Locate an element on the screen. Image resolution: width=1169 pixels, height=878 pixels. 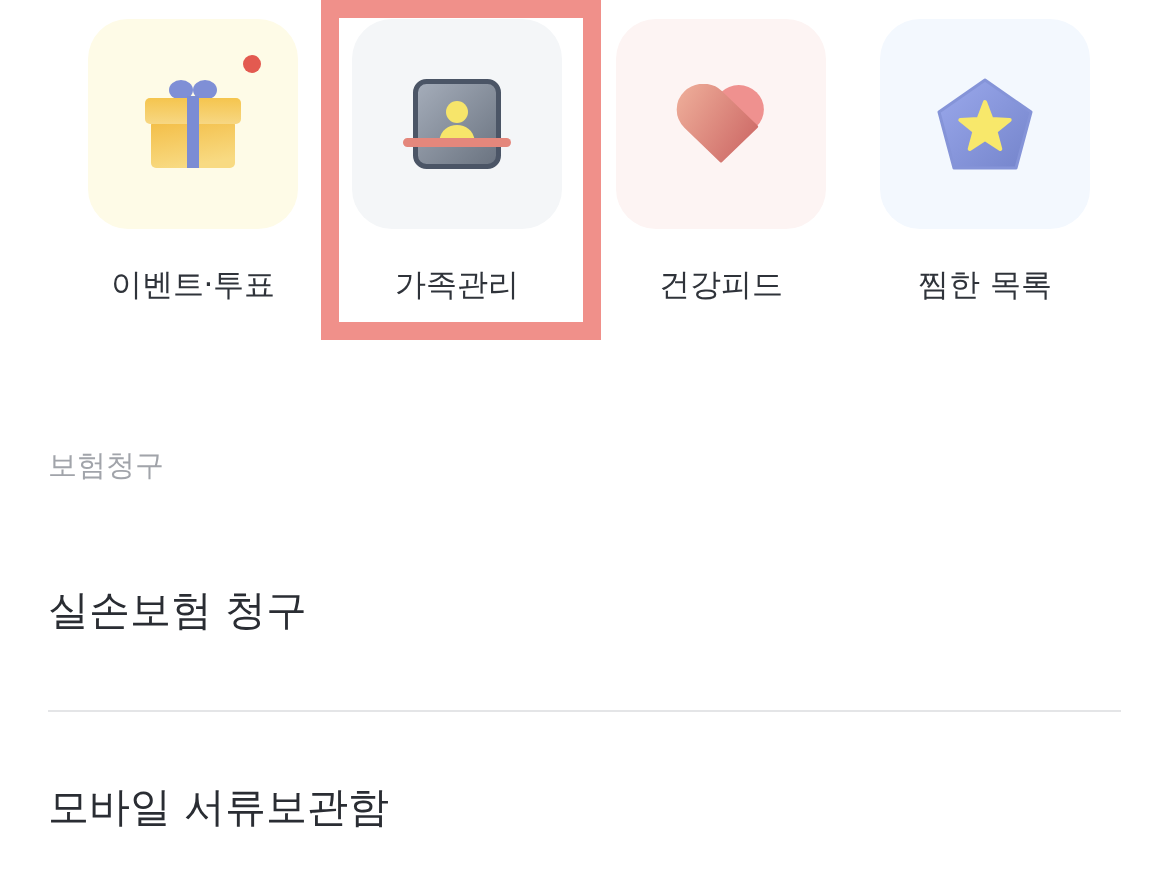
shortcut-button: 가족관리 is located at coordinates (457, 162).